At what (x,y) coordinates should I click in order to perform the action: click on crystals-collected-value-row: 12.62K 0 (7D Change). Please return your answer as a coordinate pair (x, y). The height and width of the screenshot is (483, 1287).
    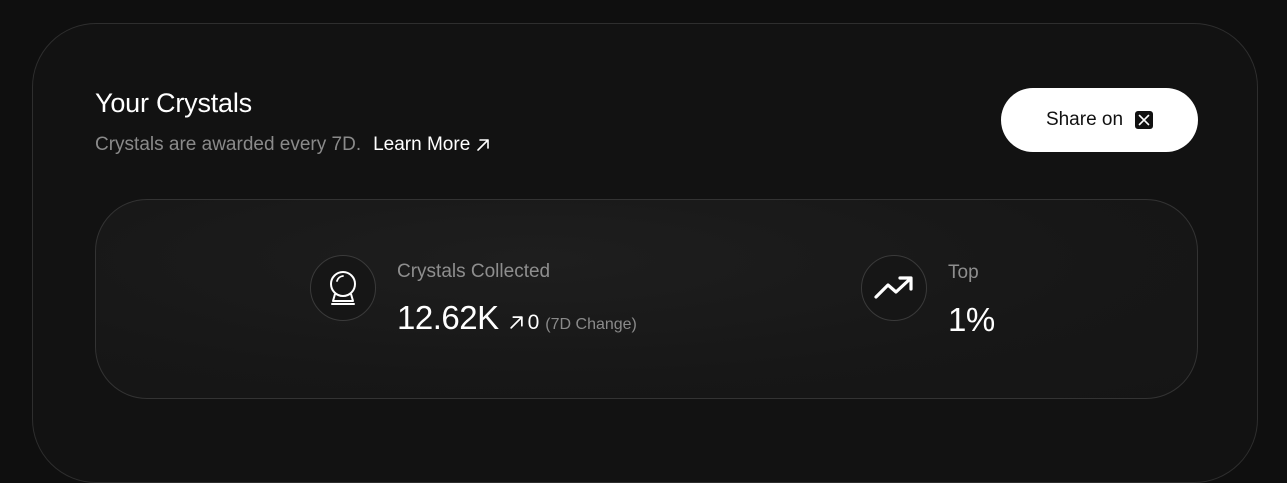
    Looking at the image, I should click on (517, 318).